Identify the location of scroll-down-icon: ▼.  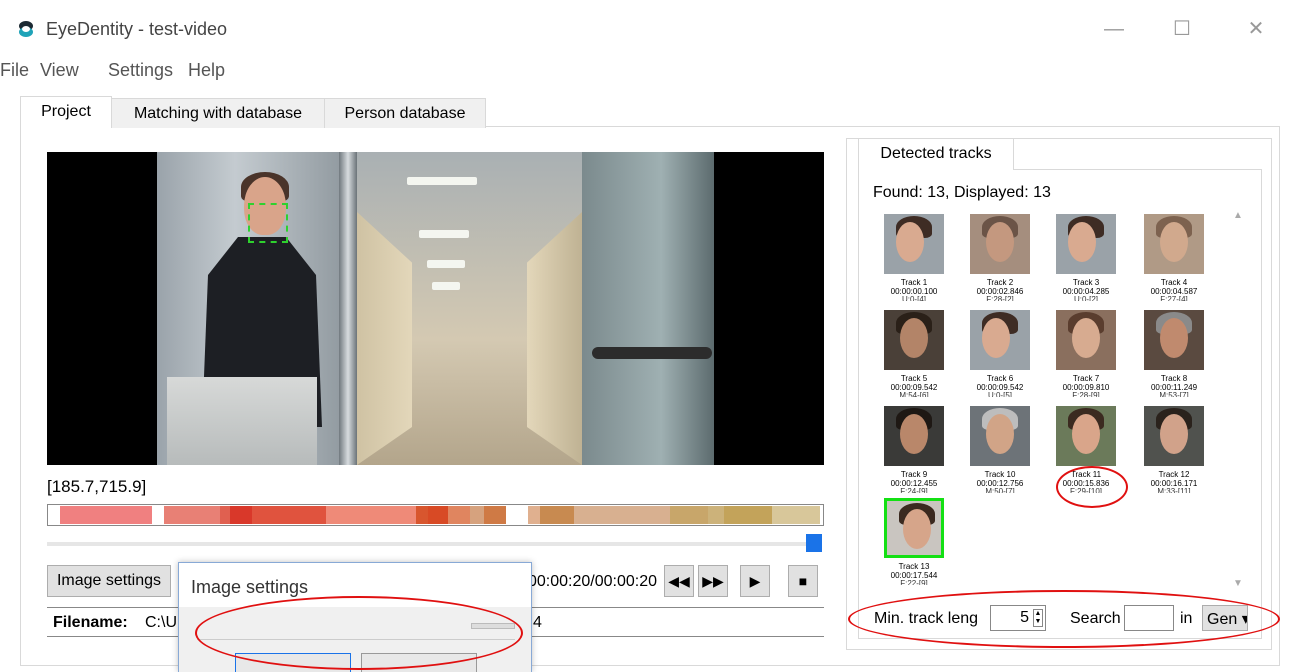
(1238, 585).